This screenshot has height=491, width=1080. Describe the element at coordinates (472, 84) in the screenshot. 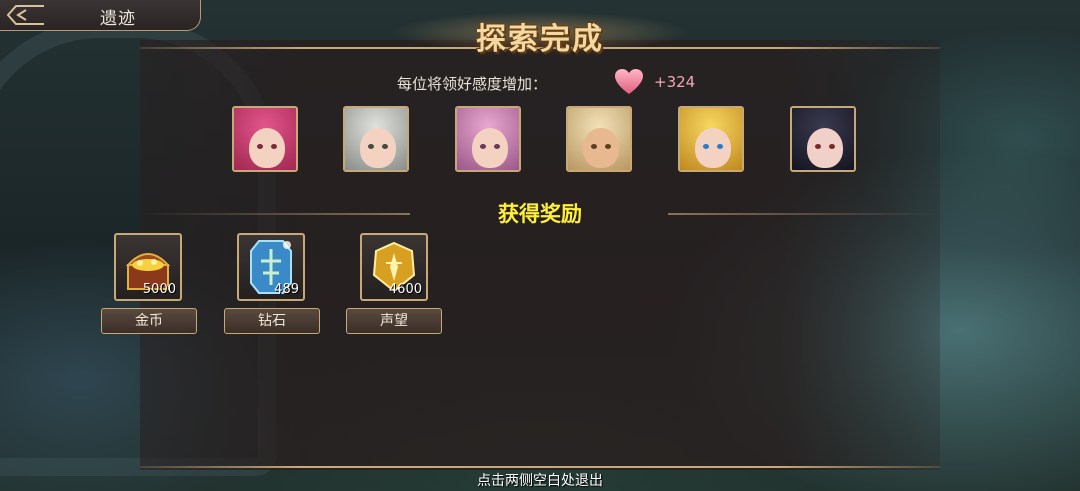

I see `affinity-label: 每位将领好感度增加：` at that location.